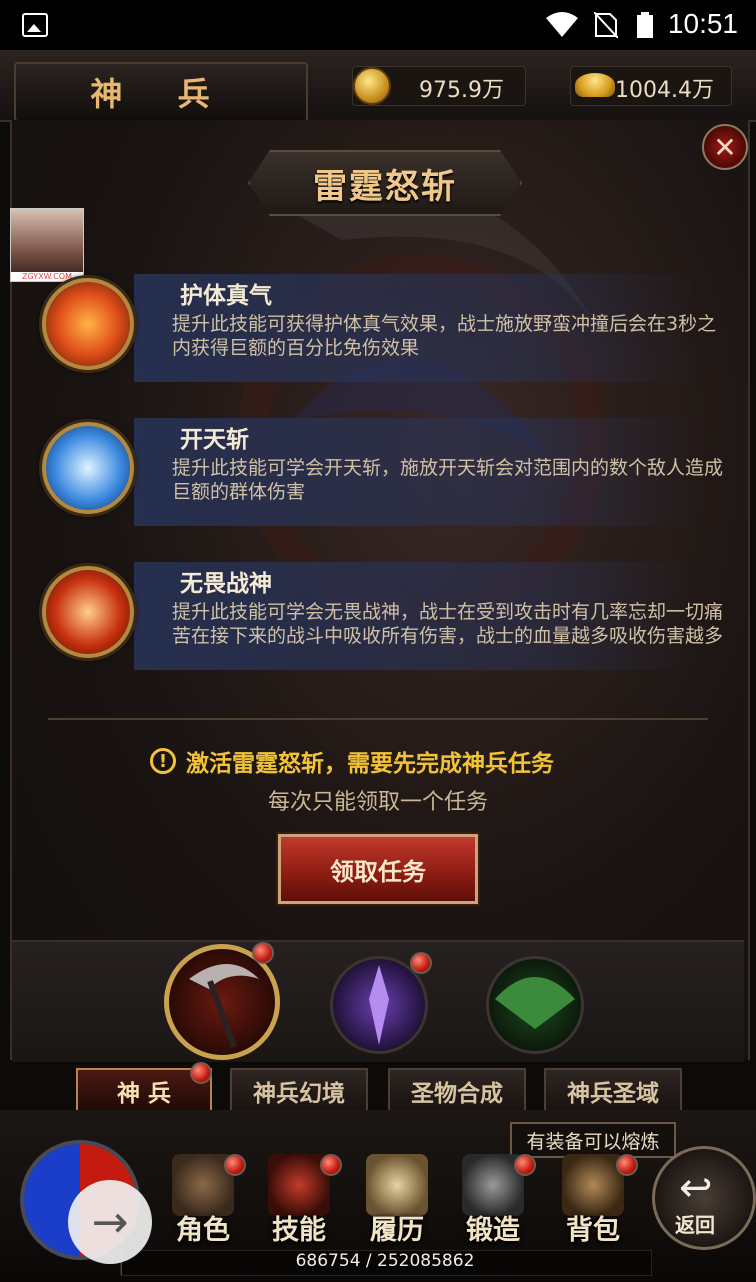  What do you see at coordinates (214, 440) in the screenshot?
I see `skill-name: 开天斩` at bounding box center [214, 440].